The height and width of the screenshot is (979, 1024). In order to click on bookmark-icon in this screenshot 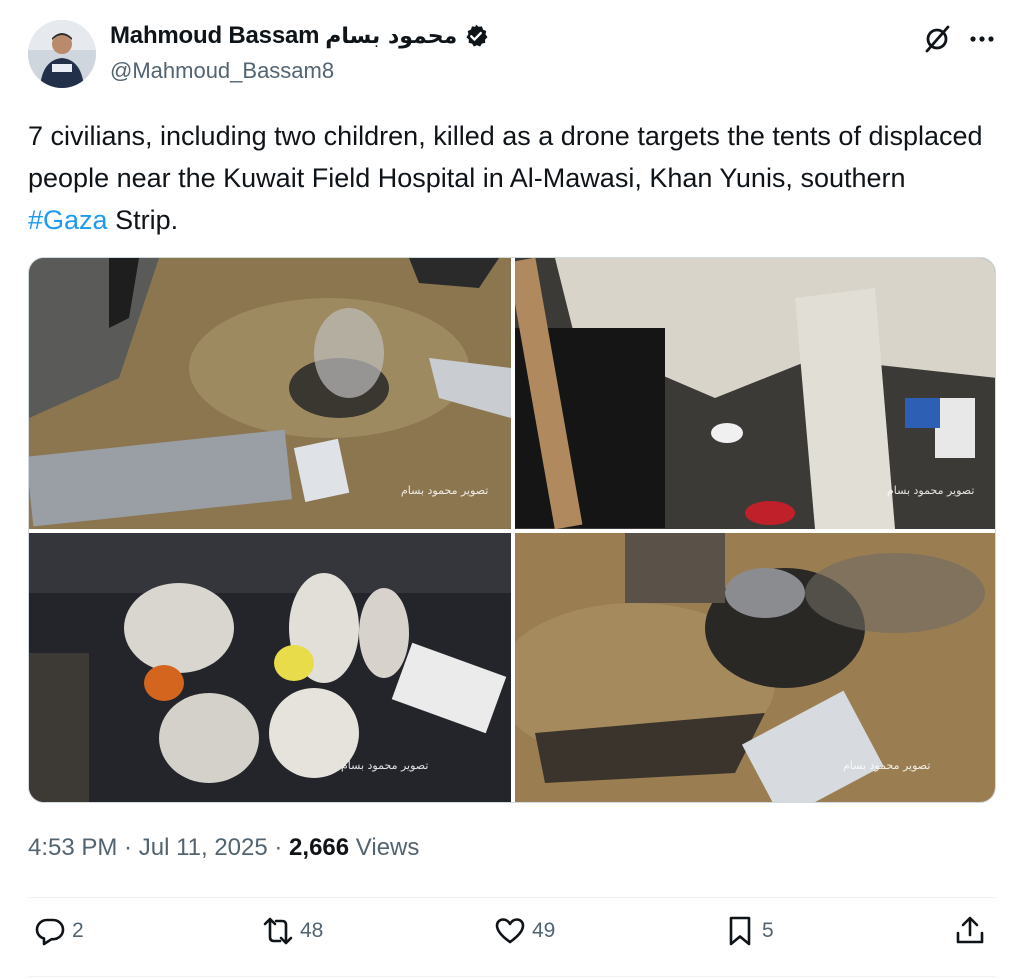, I will do `click(740, 931)`.